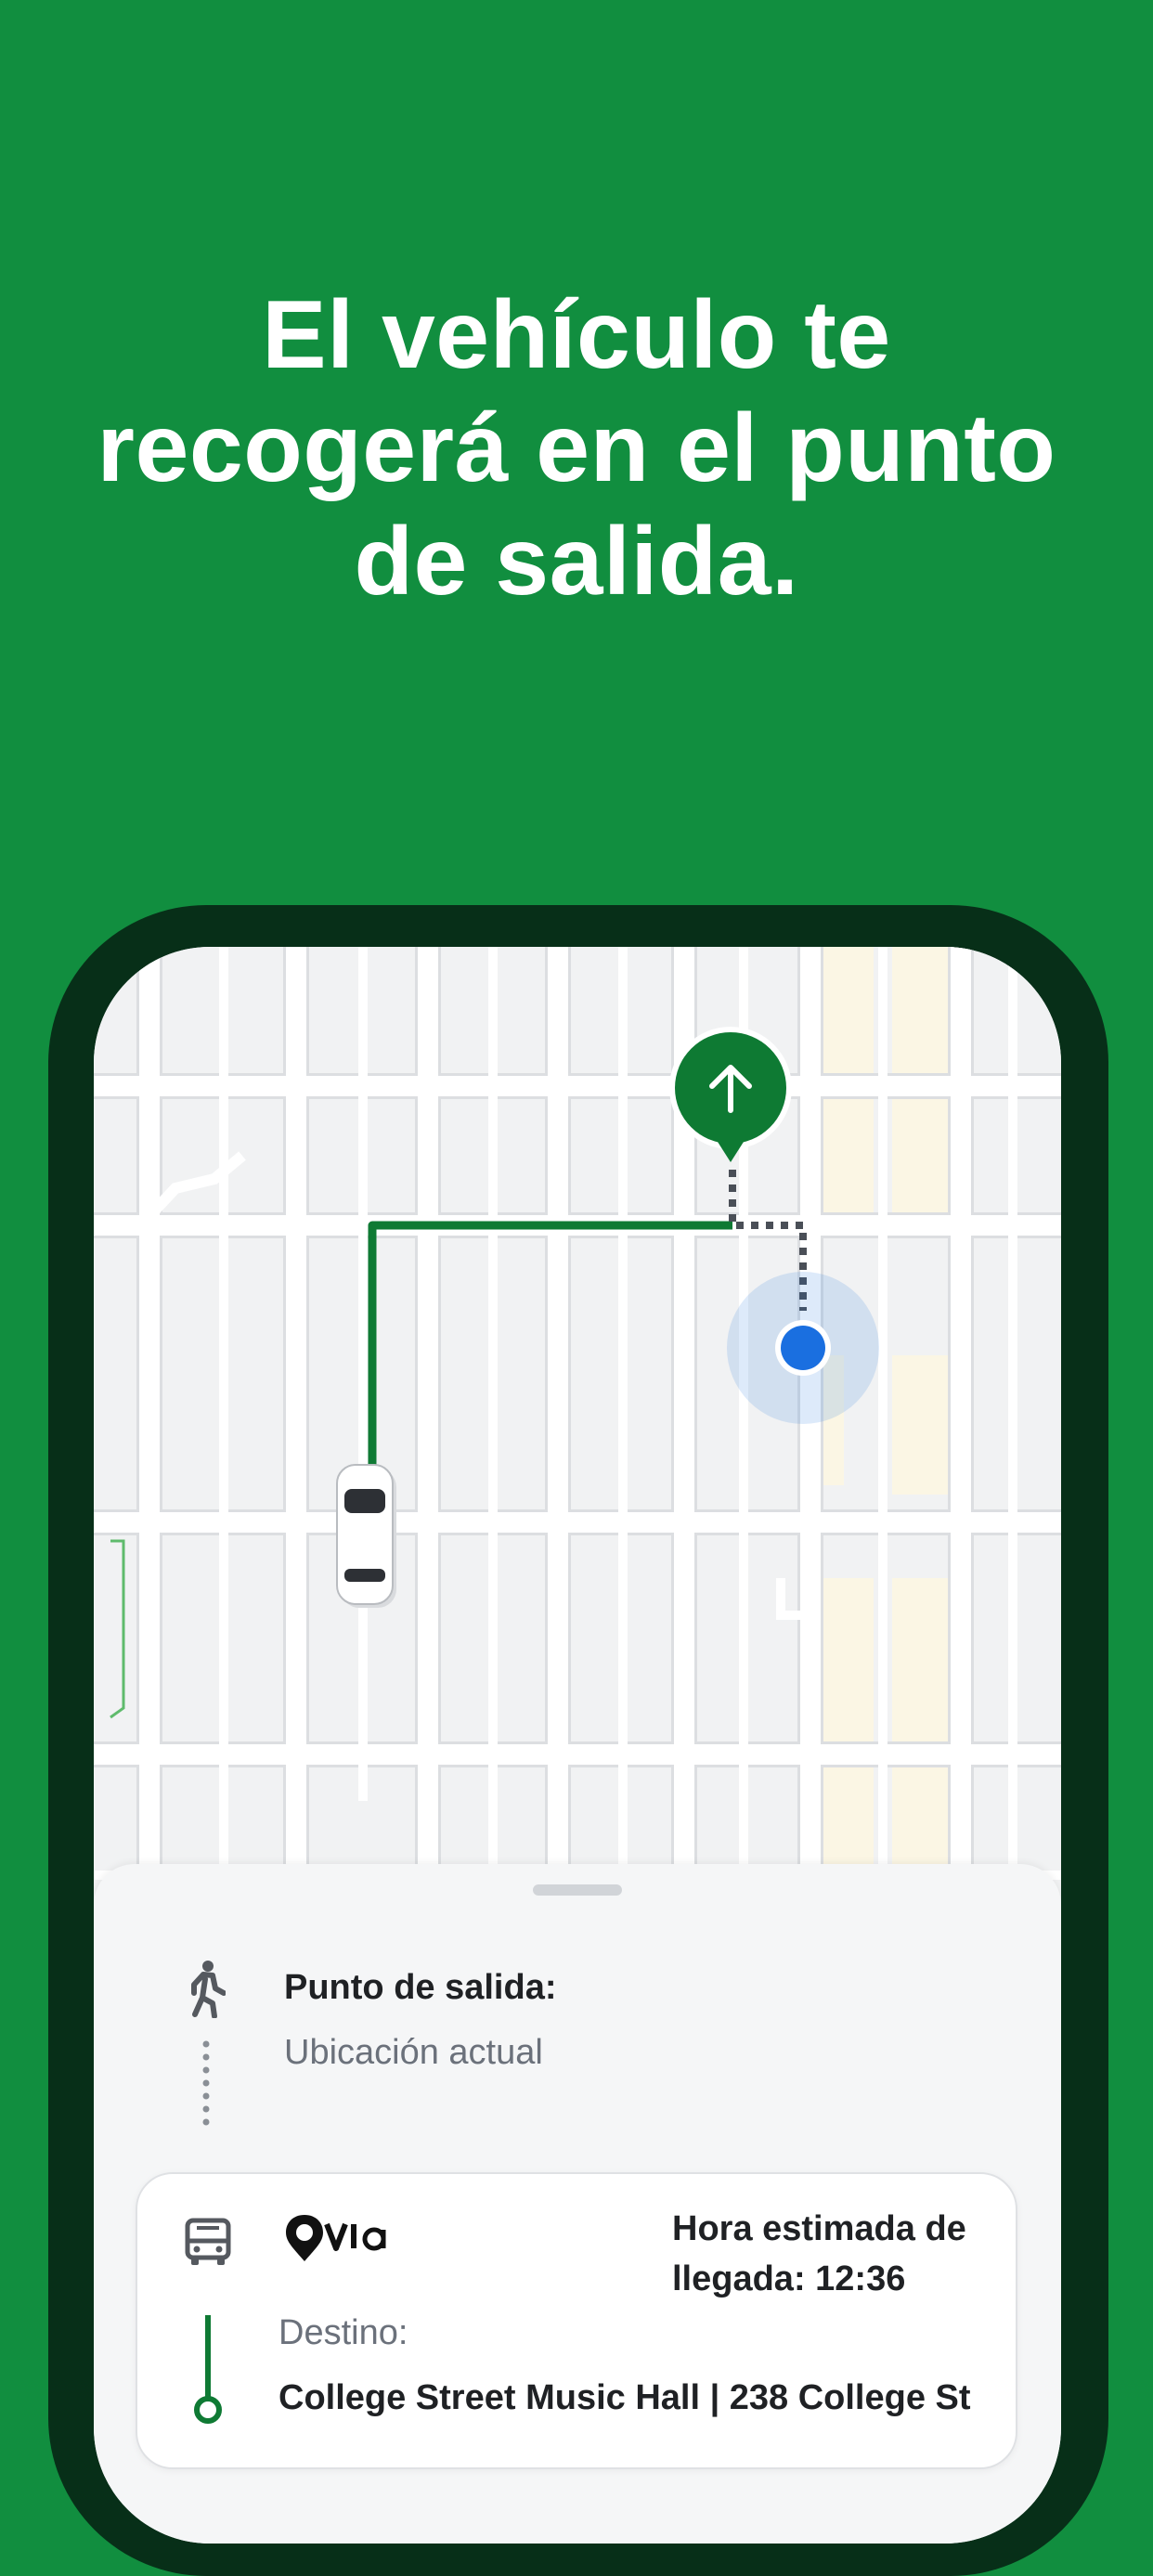 The width and height of the screenshot is (1153, 2576). Describe the element at coordinates (208, 2241) in the screenshot. I see `bus-icon` at that location.